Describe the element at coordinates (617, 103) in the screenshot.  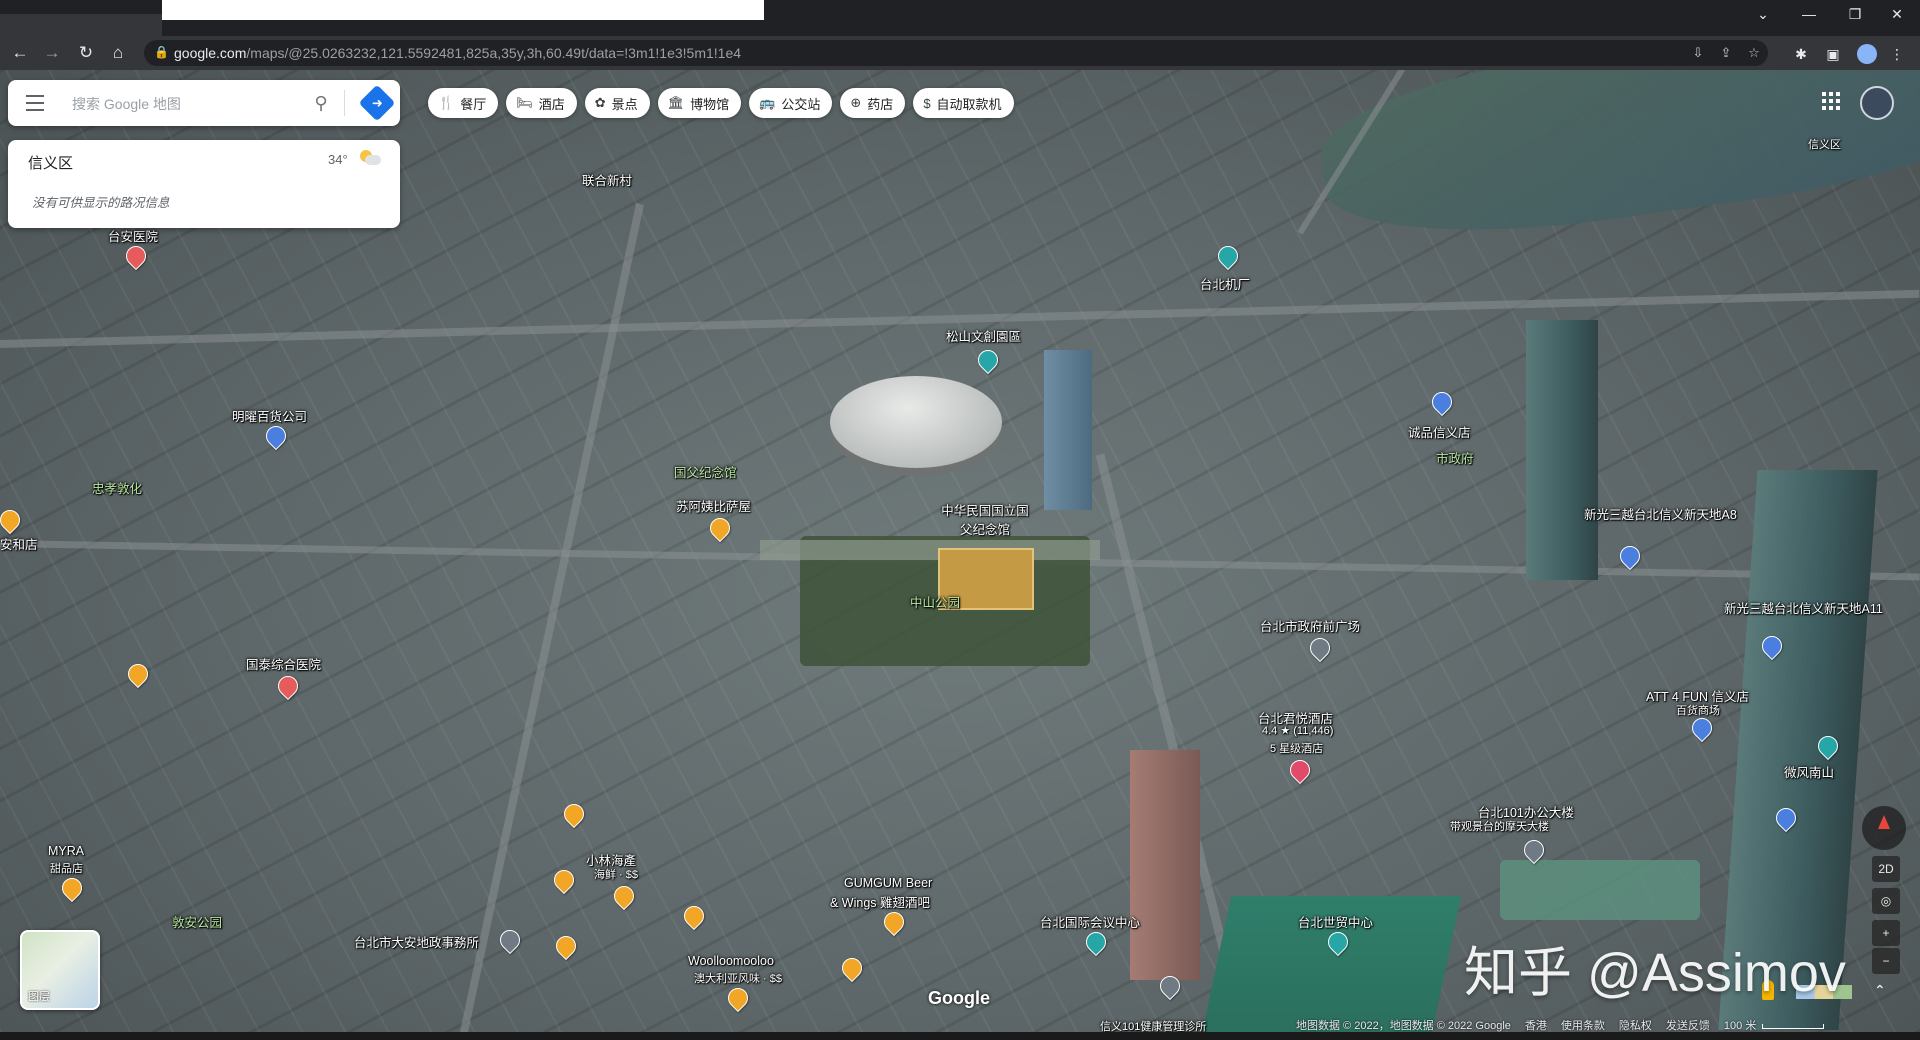
I see `chip-attractions: ✿ 景点` at that location.